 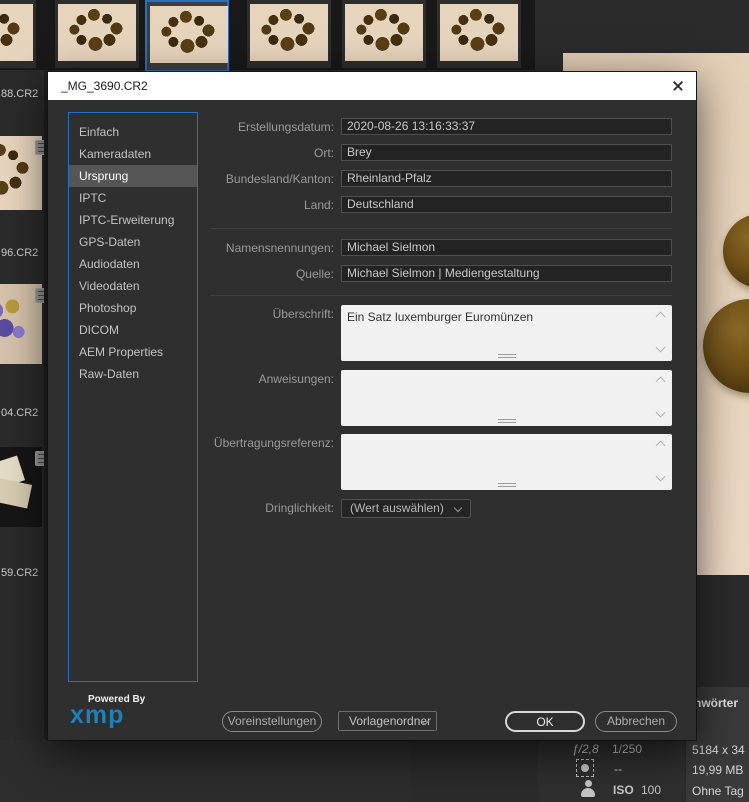 What do you see at coordinates (718, 791) in the screenshot?
I see `tag-status: Ohne Tag` at bounding box center [718, 791].